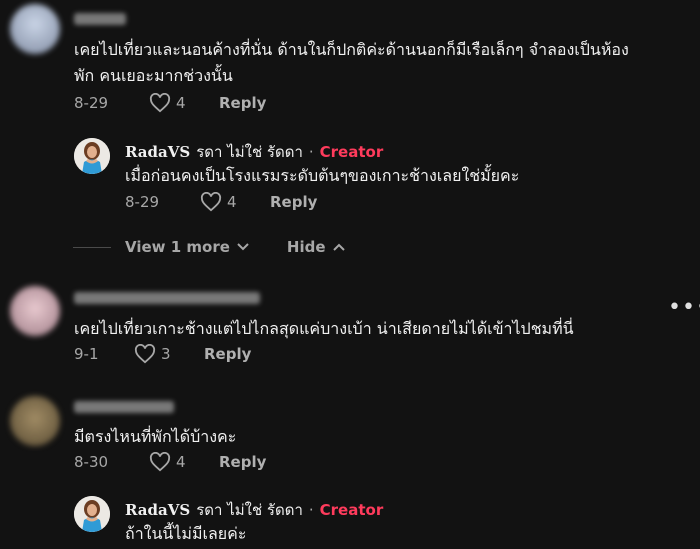 The height and width of the screenshot is (549, 700). I want to click on like-button: 3, so click(169, 354).